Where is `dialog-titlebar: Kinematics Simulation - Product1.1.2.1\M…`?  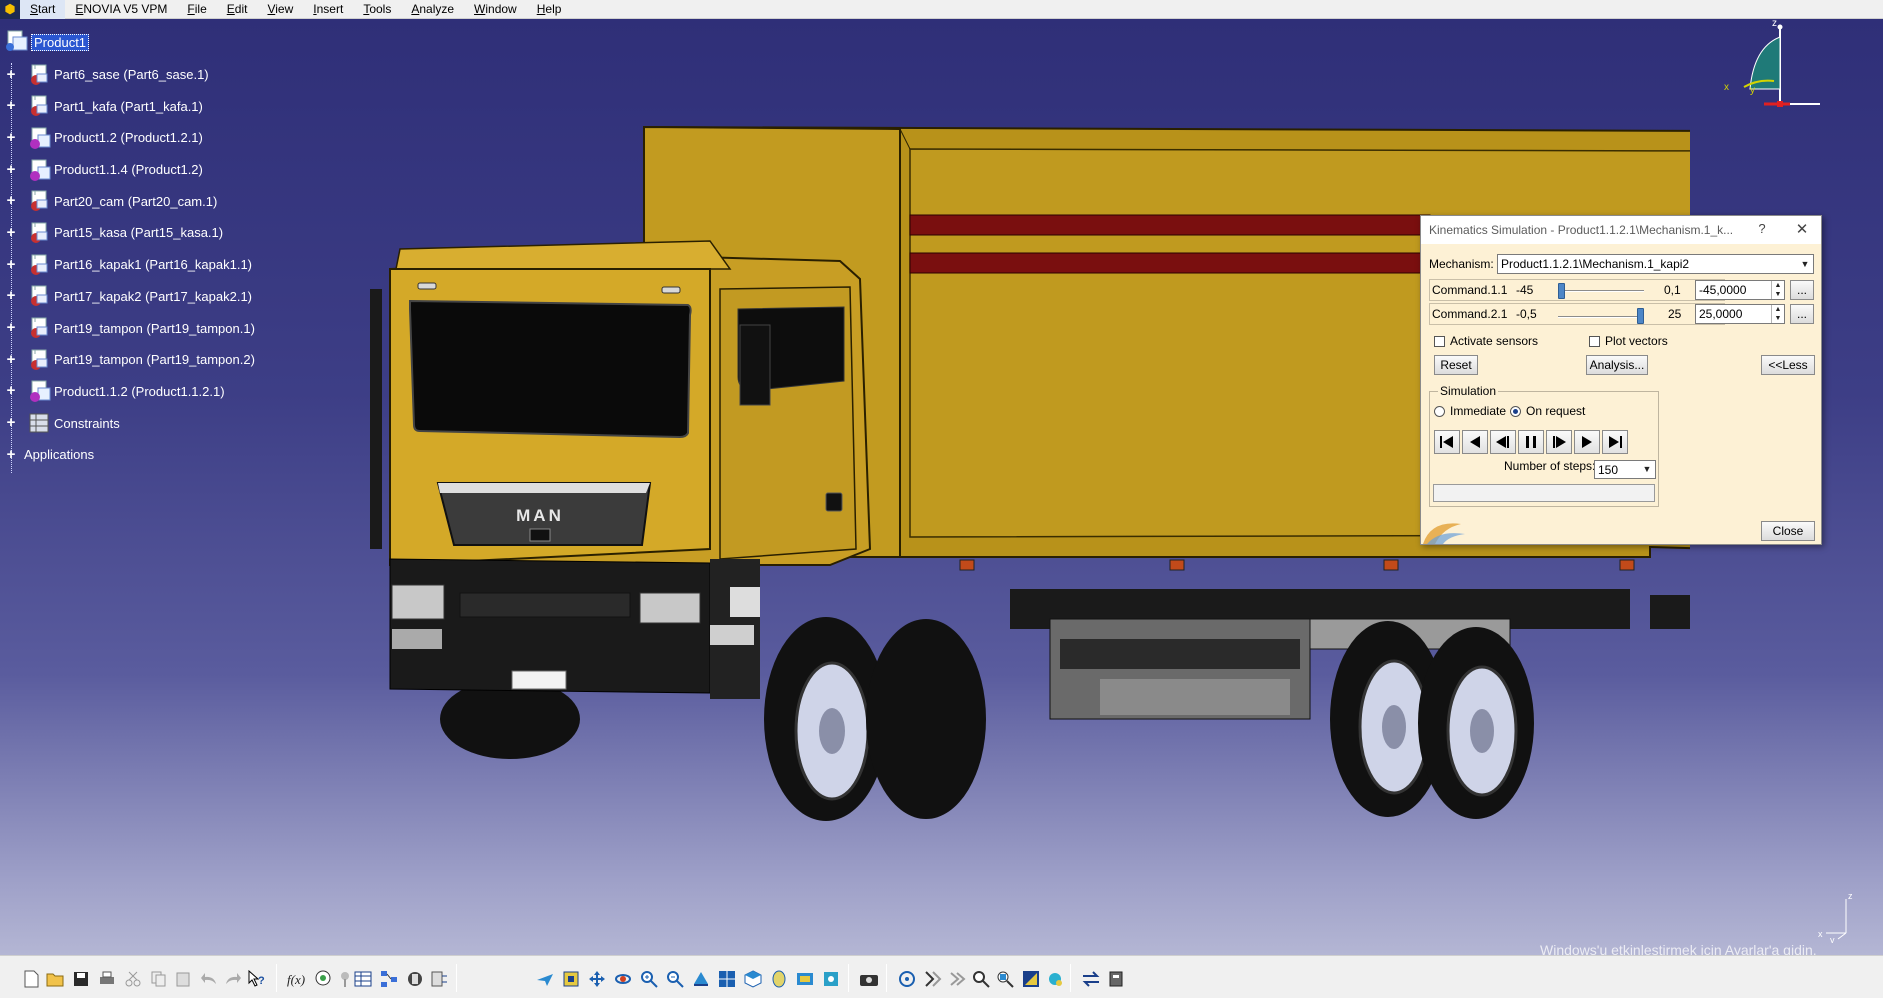
dialog-titlebar: Kinematics Simulation - Product1.1.2.1\M… is located at coordinates (1621, 230).